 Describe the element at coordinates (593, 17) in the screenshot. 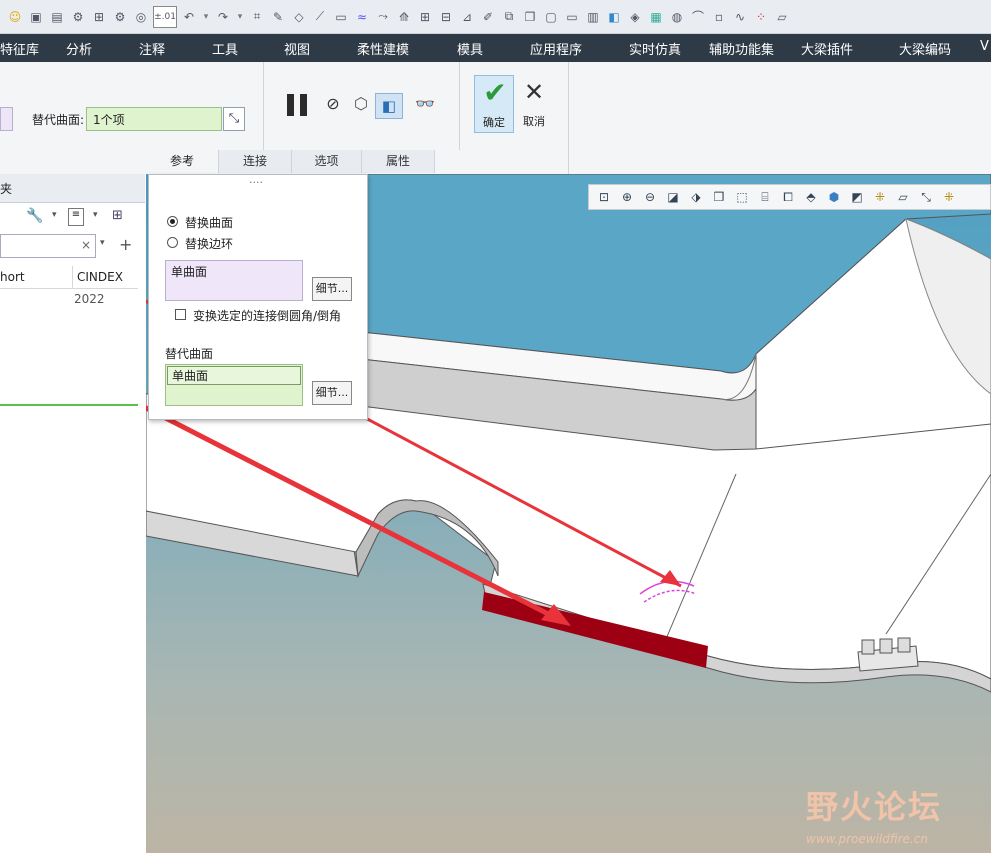

I see `book-icon: ▥` at that location.